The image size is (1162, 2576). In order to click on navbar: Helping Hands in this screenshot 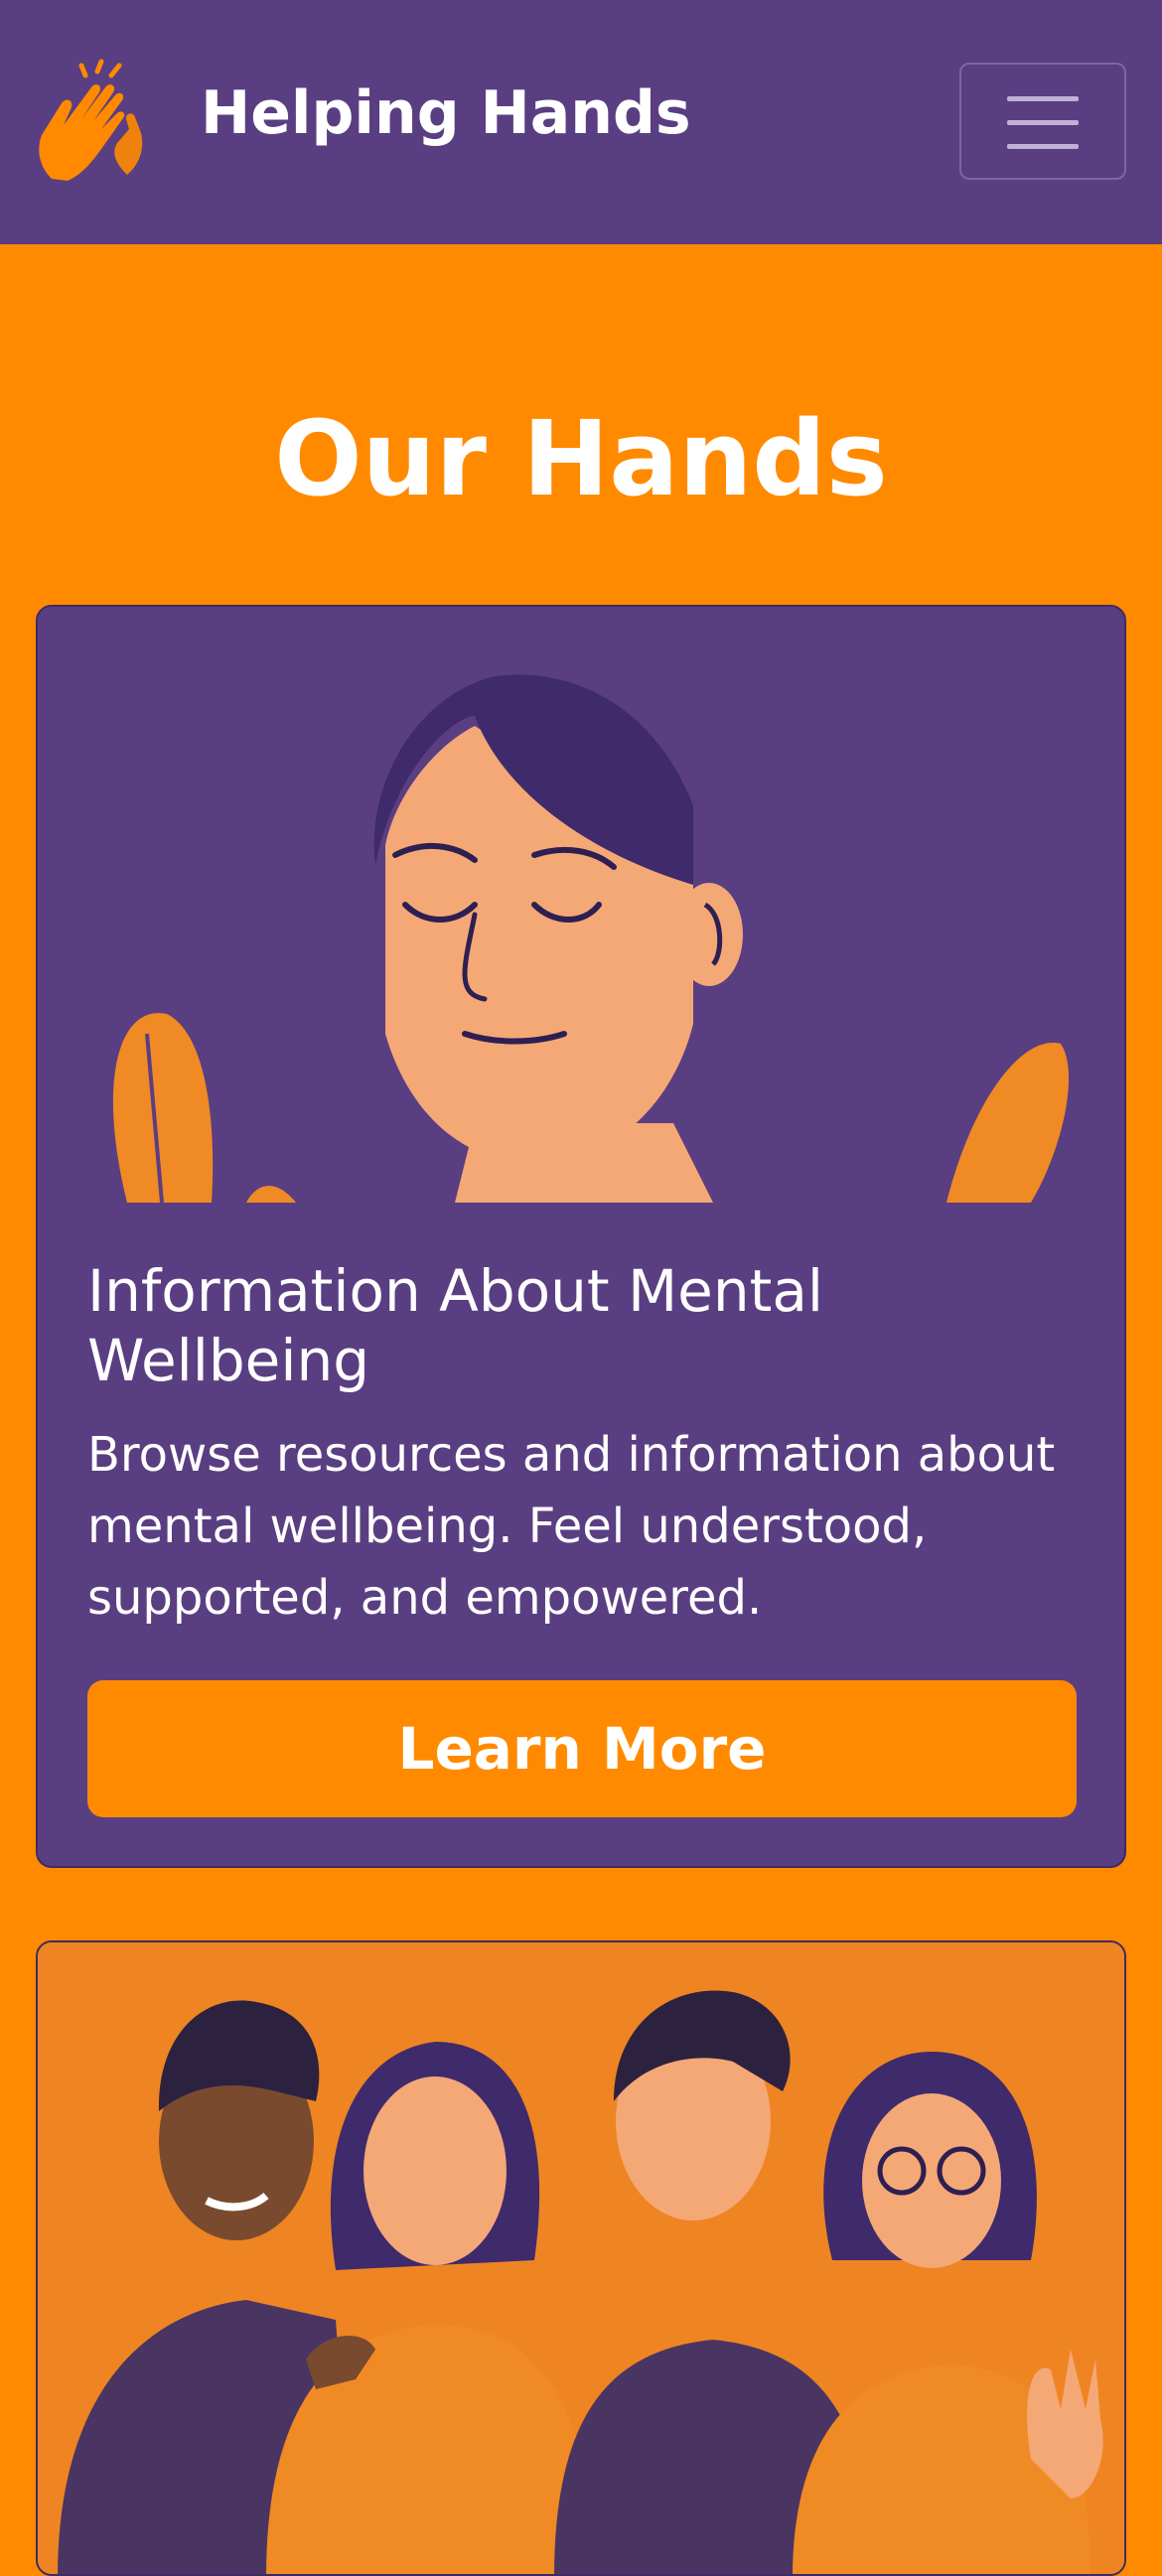, I will do `click(581, 122)`.